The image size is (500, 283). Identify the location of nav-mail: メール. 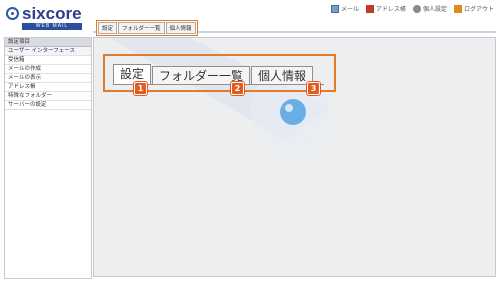
(344, 8).